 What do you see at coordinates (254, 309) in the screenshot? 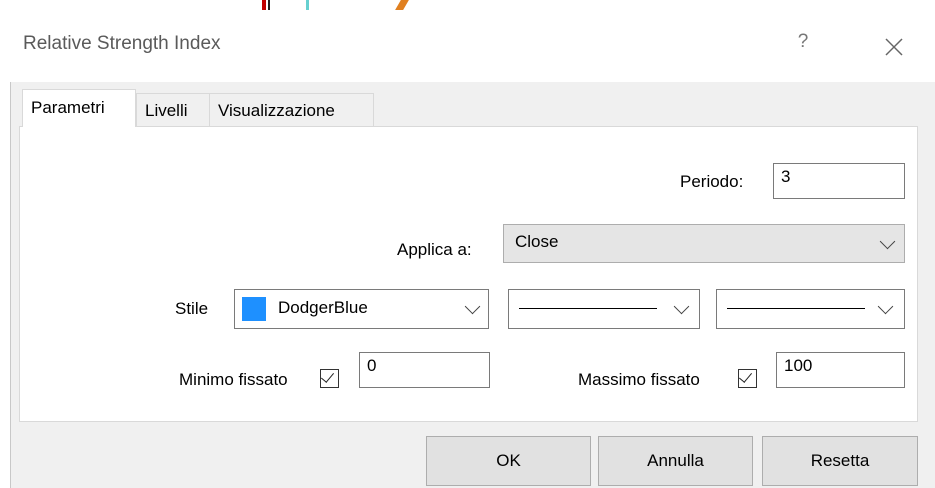
I see `color-swatch` at bounding box center [254, 309].